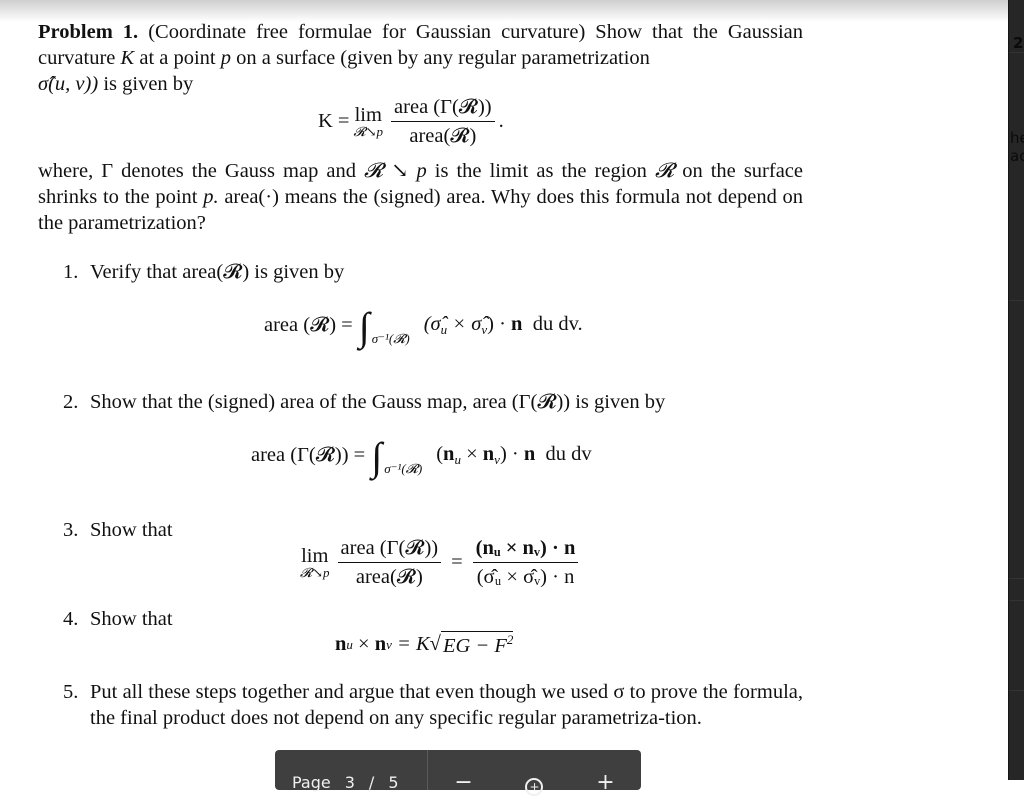 Image resolution: width=1024 pixels, height=796 pixels. I want to click on where-text: where, Γ denotes the Gauss map and, so click(197, 171).